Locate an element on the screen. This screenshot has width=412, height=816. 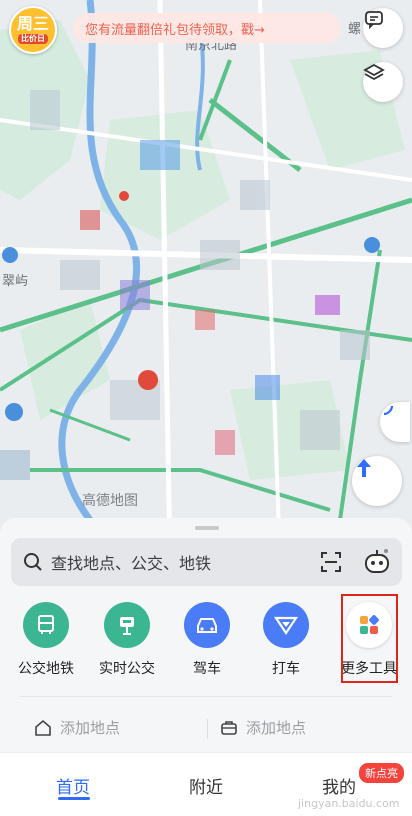
new-badge: 新点亮 is located at coordinates (381, 773).